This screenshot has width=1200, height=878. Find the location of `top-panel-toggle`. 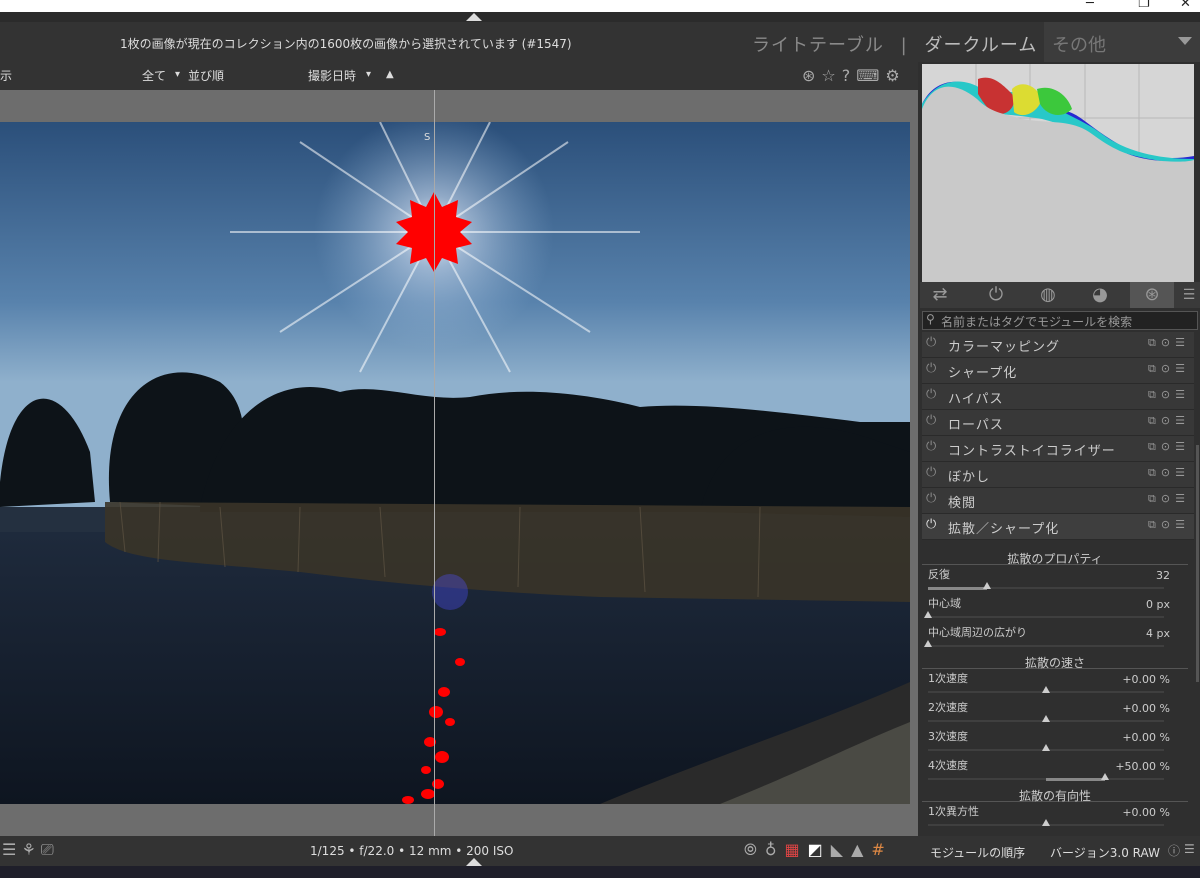

top-panel-toggle is located at coordinates (600, 17).